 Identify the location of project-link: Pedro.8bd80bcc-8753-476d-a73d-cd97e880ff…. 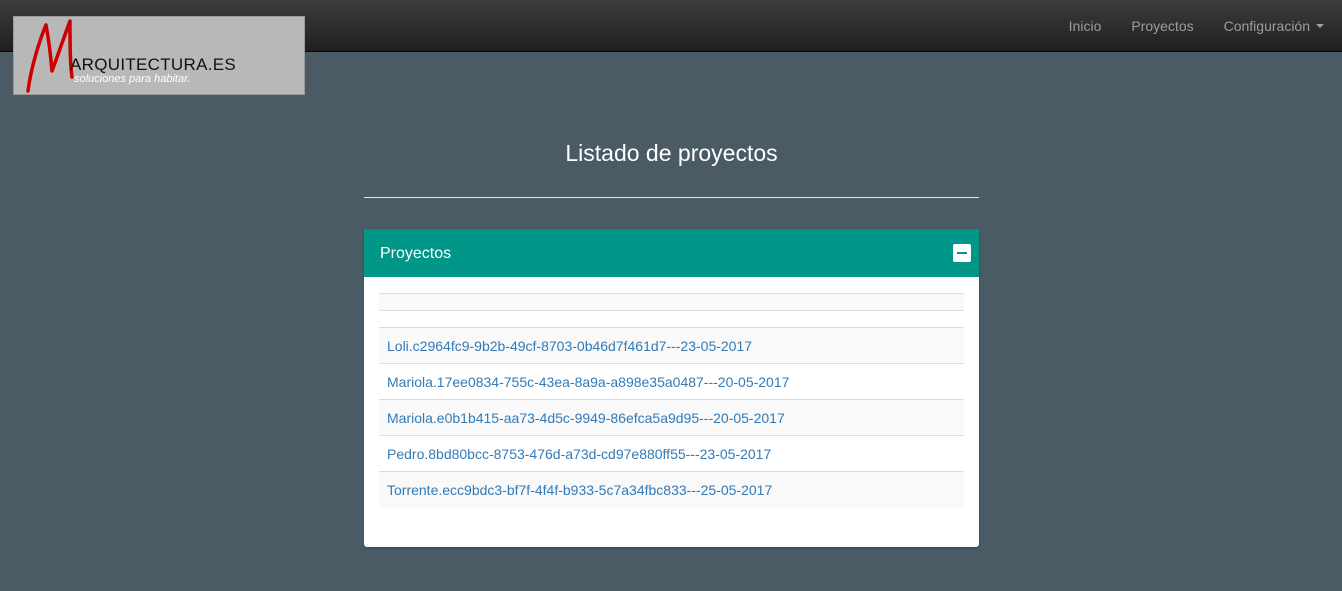
(579, 454).